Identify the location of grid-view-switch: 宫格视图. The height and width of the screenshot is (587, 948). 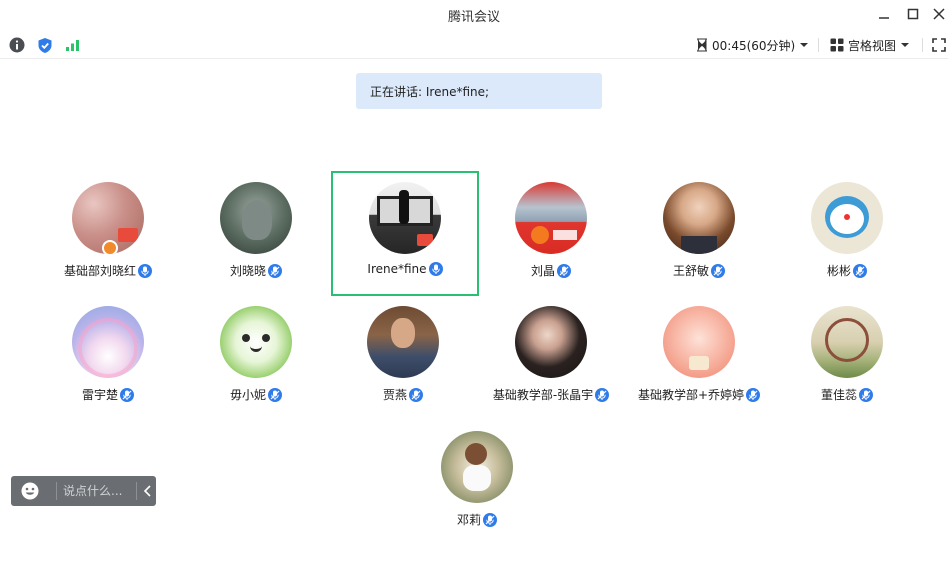
(870, 45).